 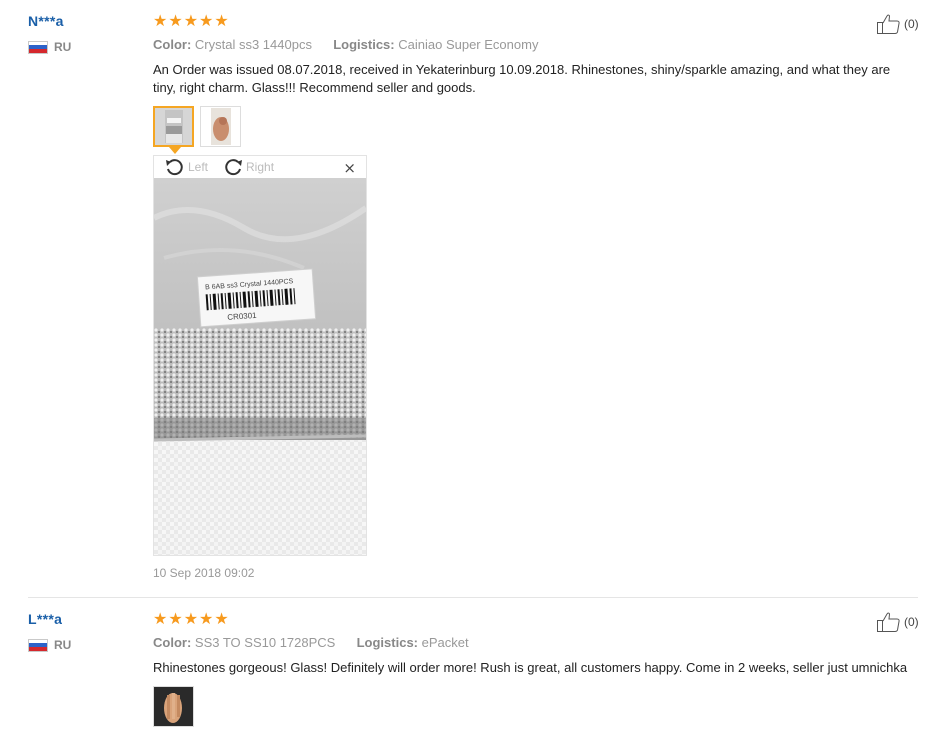 What do you see at coordinates (253, 44) in the screenshot?
I see `color-value: Crystal ss3 1440pcs` at bounding box center [253, 44].